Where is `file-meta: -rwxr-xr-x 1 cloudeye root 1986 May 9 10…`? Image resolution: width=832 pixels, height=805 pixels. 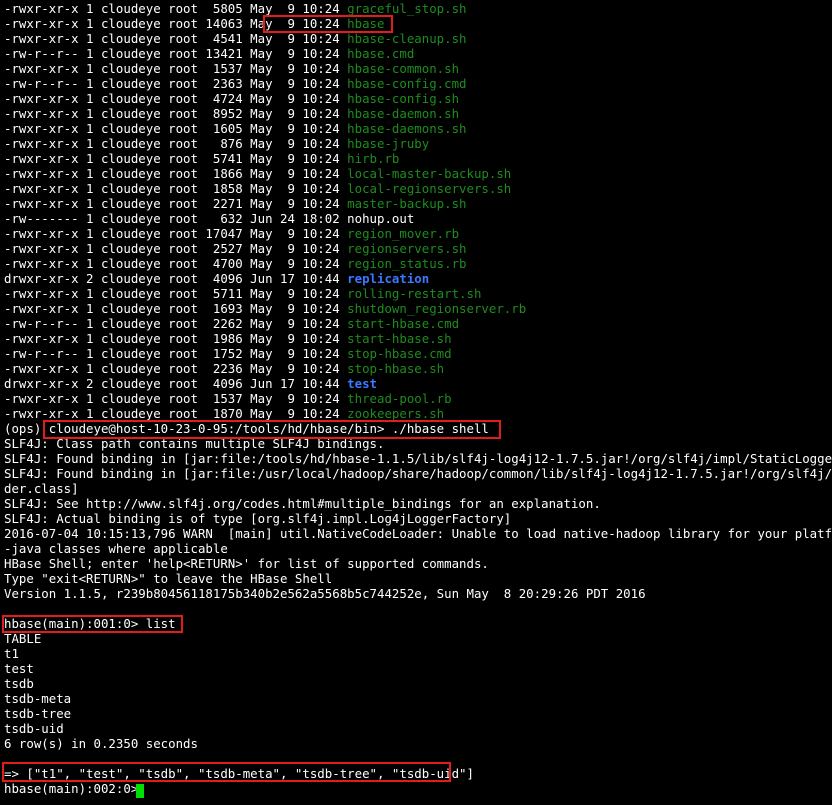 file-meta: -rwxr-xr-x 1 cloudeye root 1986 May 9 10… is located at coordinates (176, 338).